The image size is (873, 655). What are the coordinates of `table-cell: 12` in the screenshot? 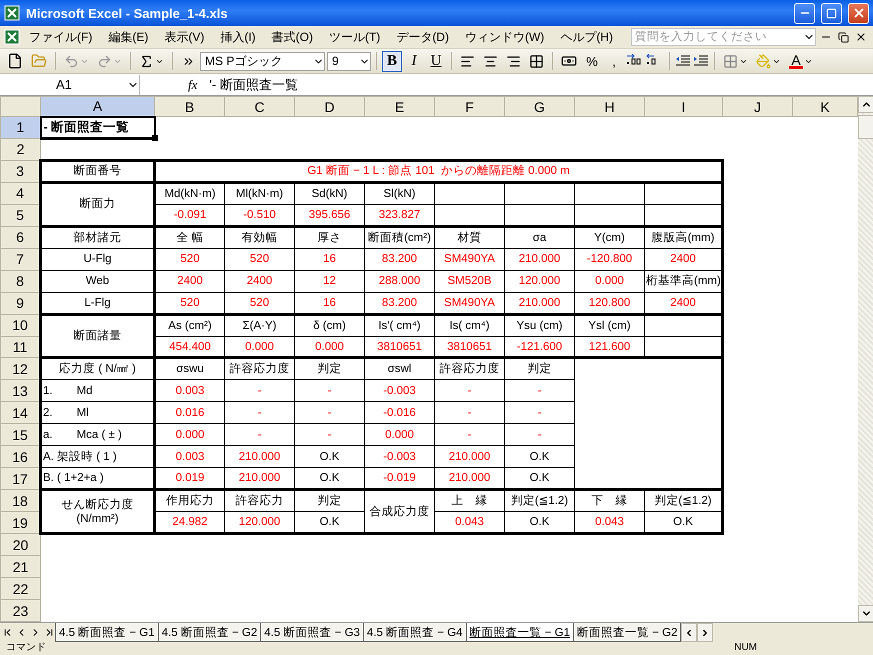 It's located at (329, 281).